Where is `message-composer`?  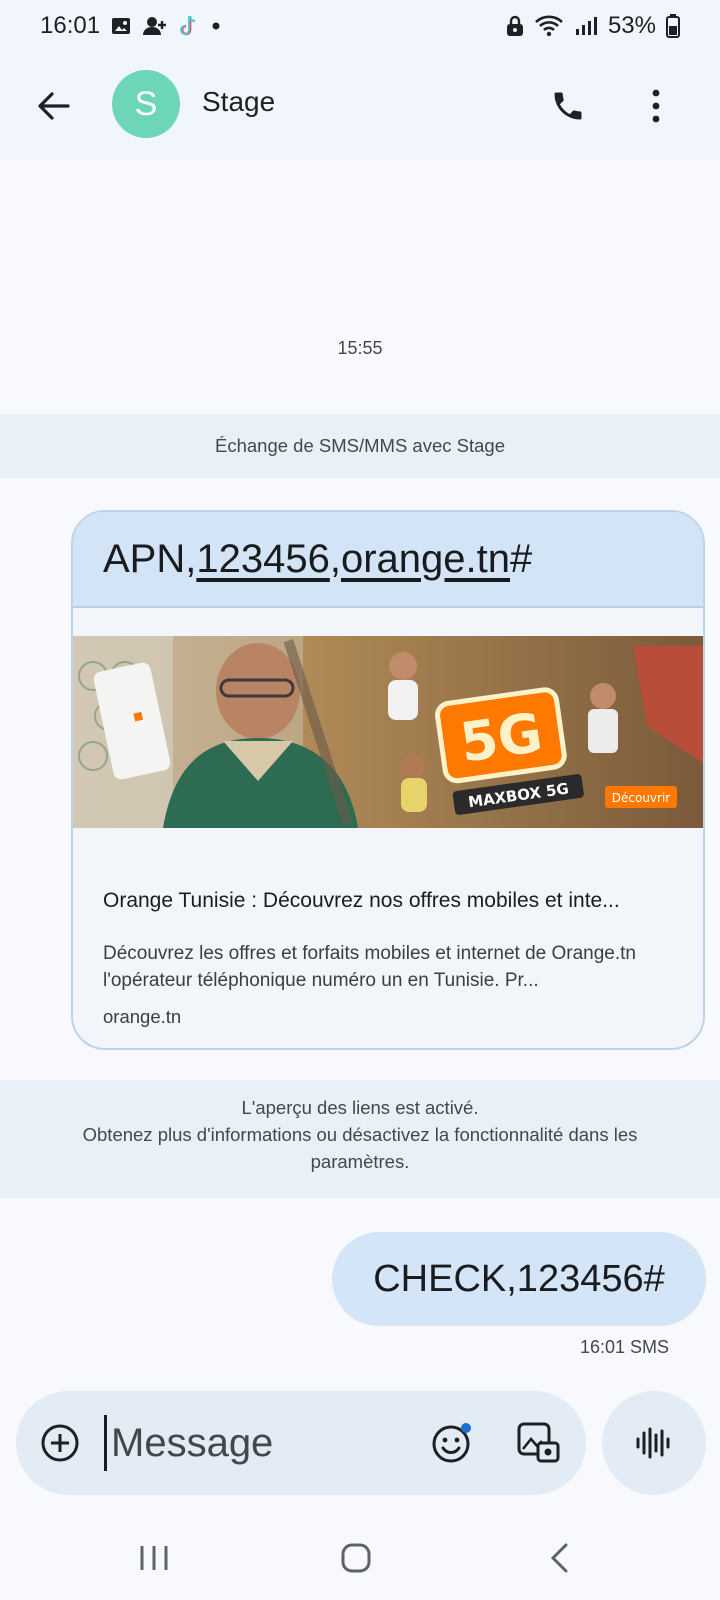
message-composer is located at coordinates (301, 1443).